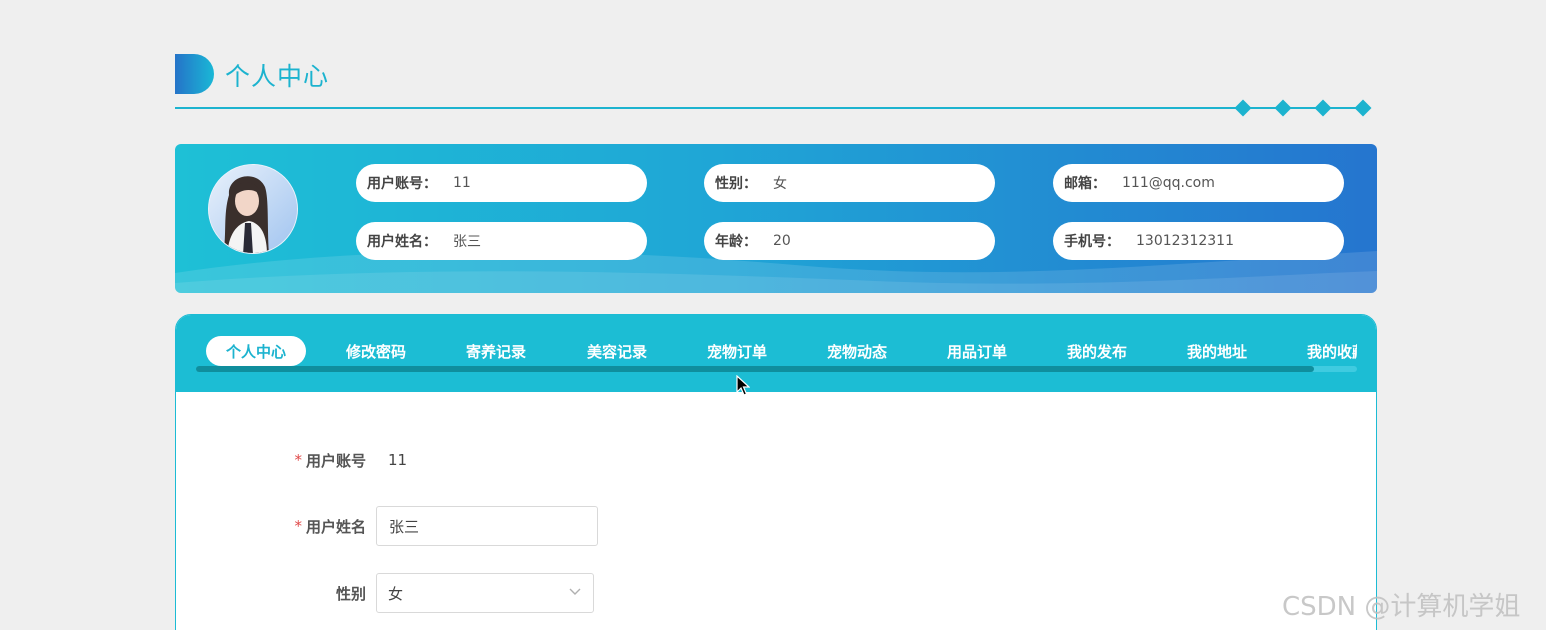 This screenshot has width=1546, height=630. I want to click on profile-gender: 性别： 女, so click(849, 183).